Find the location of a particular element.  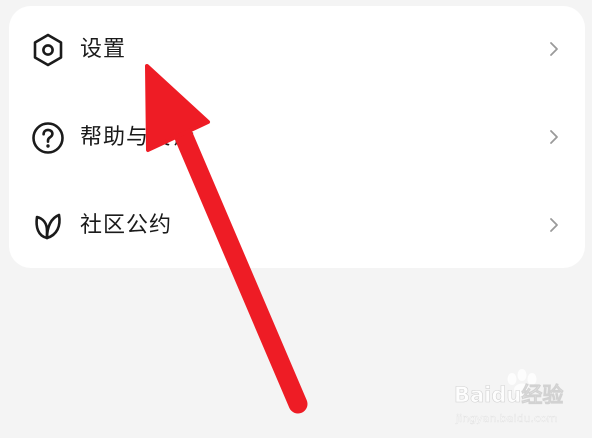

menu-item-settings-label: 设置 is located at coordinates (103, 49).